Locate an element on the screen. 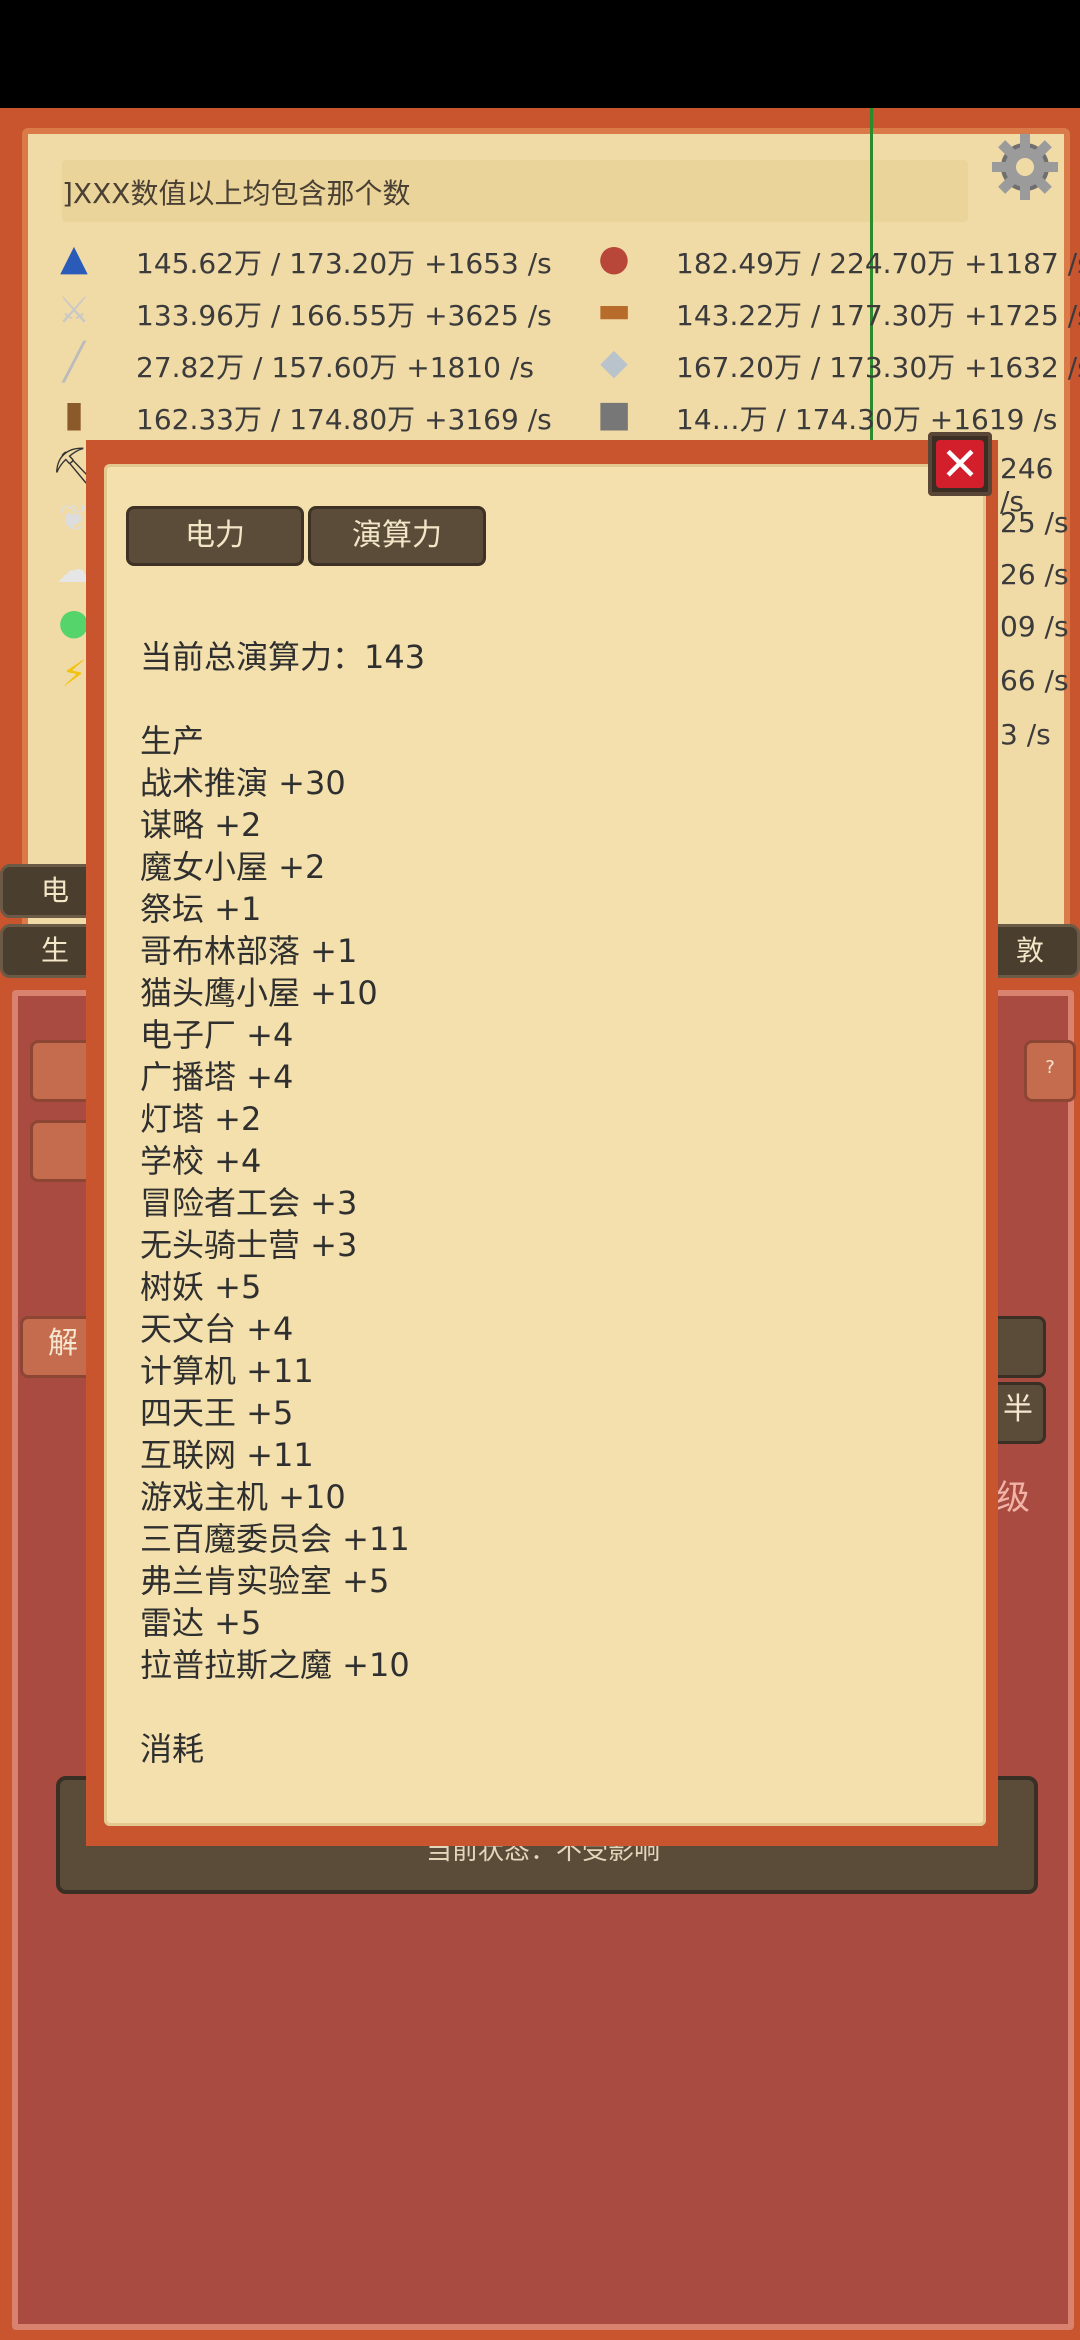 This screenshot has width=1080, height=2340. side-button is located at coordinates (1018, 1347).